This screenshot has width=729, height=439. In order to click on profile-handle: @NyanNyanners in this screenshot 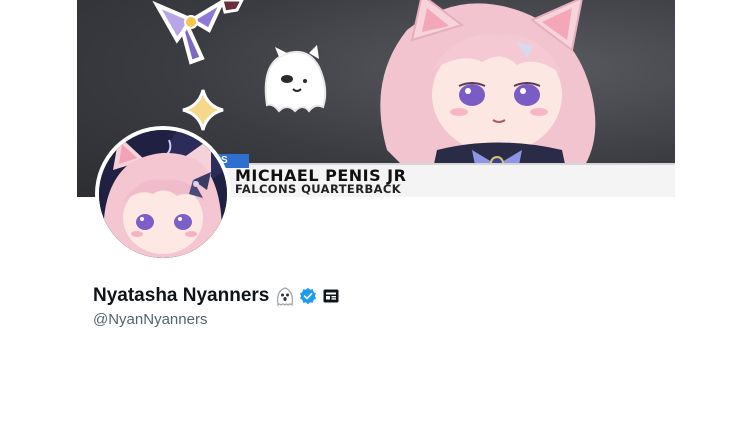, I will do `click(150, 319)`.